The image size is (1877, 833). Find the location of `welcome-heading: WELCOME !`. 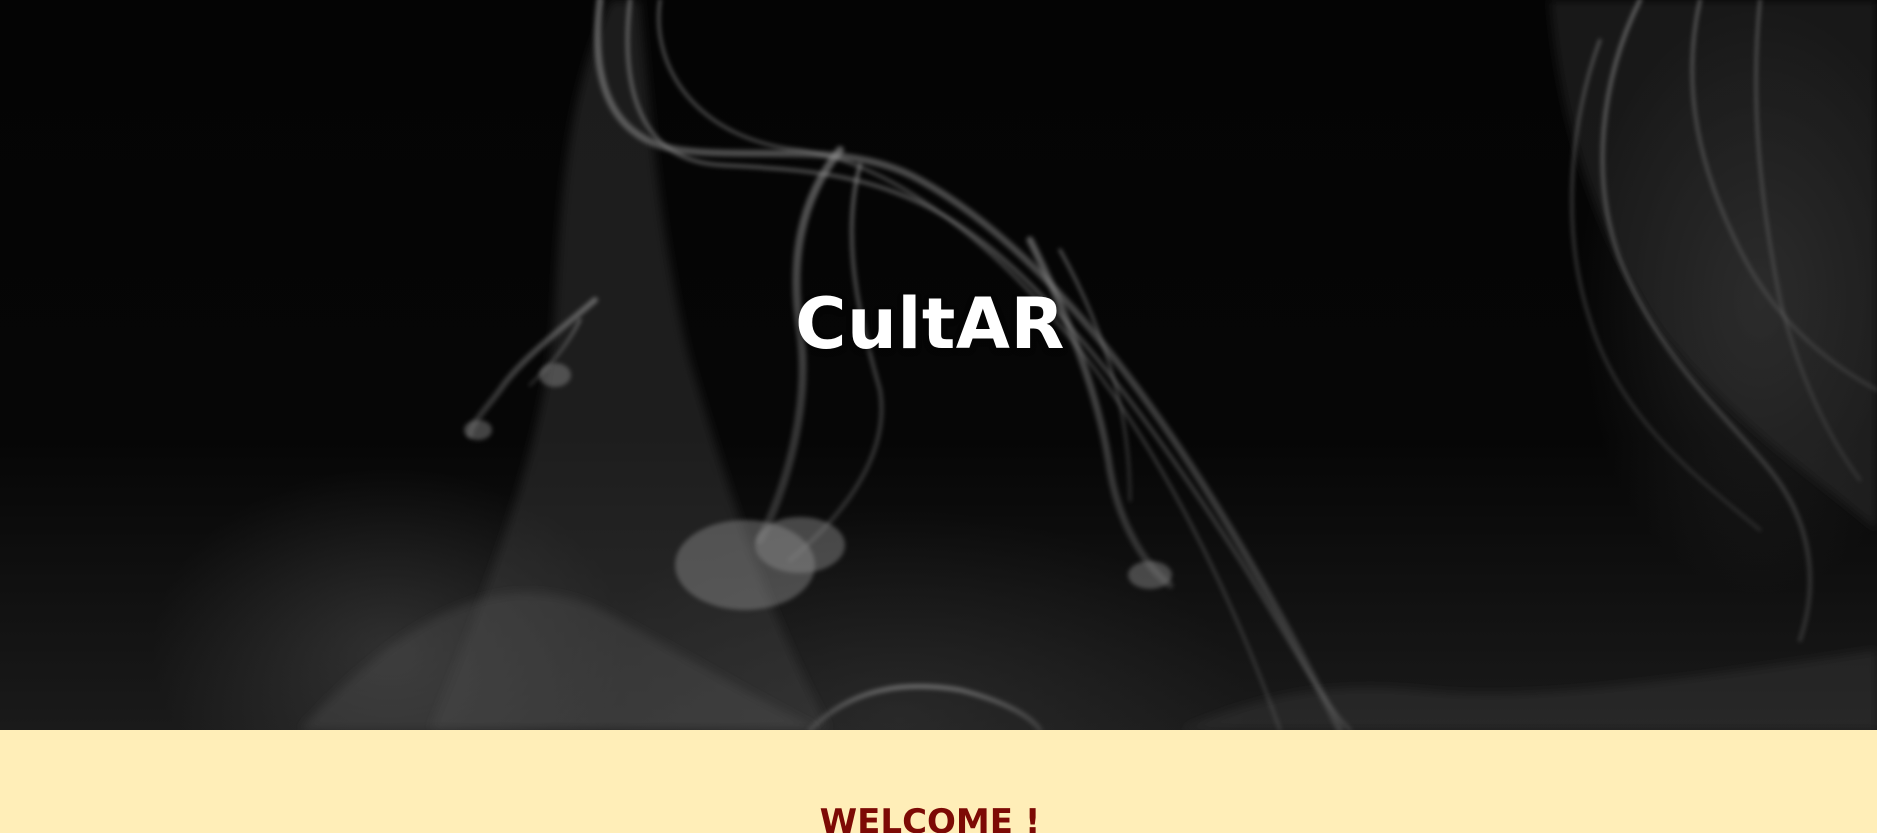

welcome-heading: WELCOME ! is located at coordinates (930, 817).